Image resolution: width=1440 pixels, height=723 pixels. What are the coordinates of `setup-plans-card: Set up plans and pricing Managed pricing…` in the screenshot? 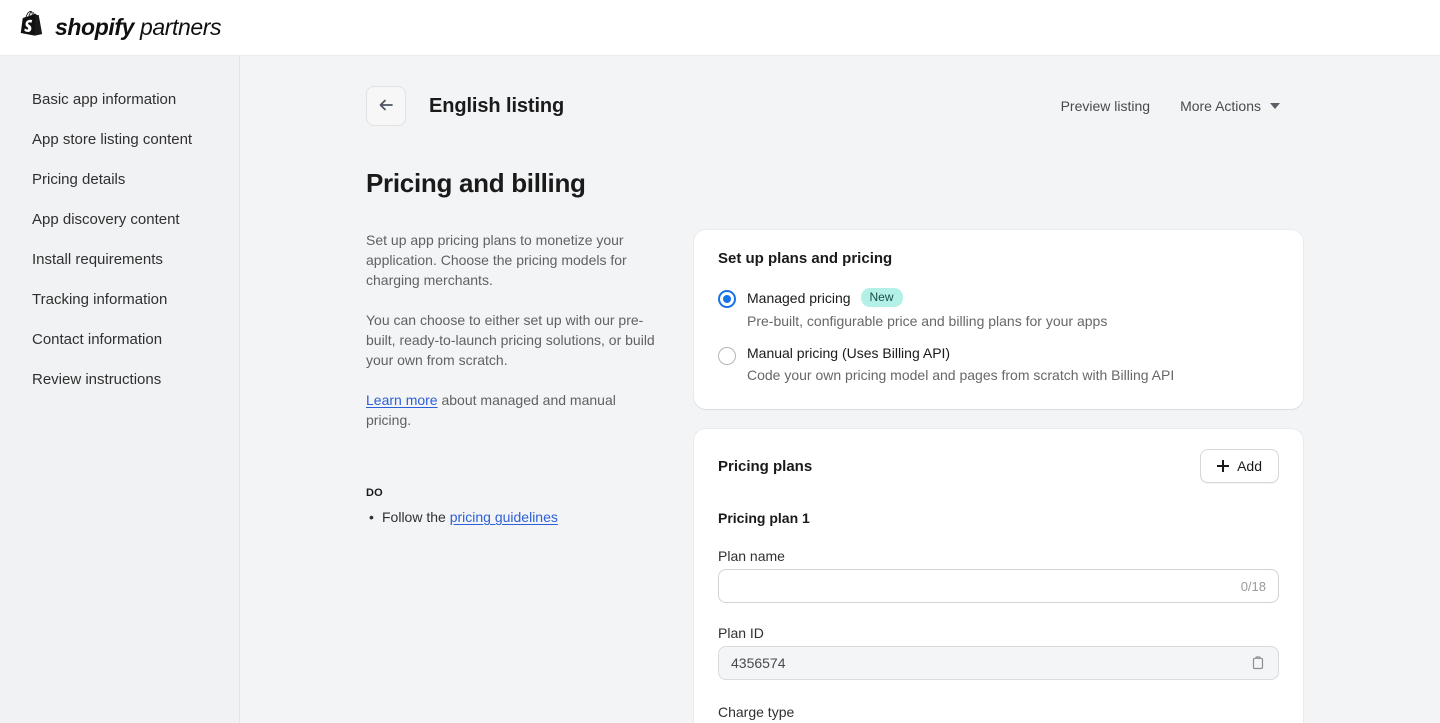 It's located at (998, 319).